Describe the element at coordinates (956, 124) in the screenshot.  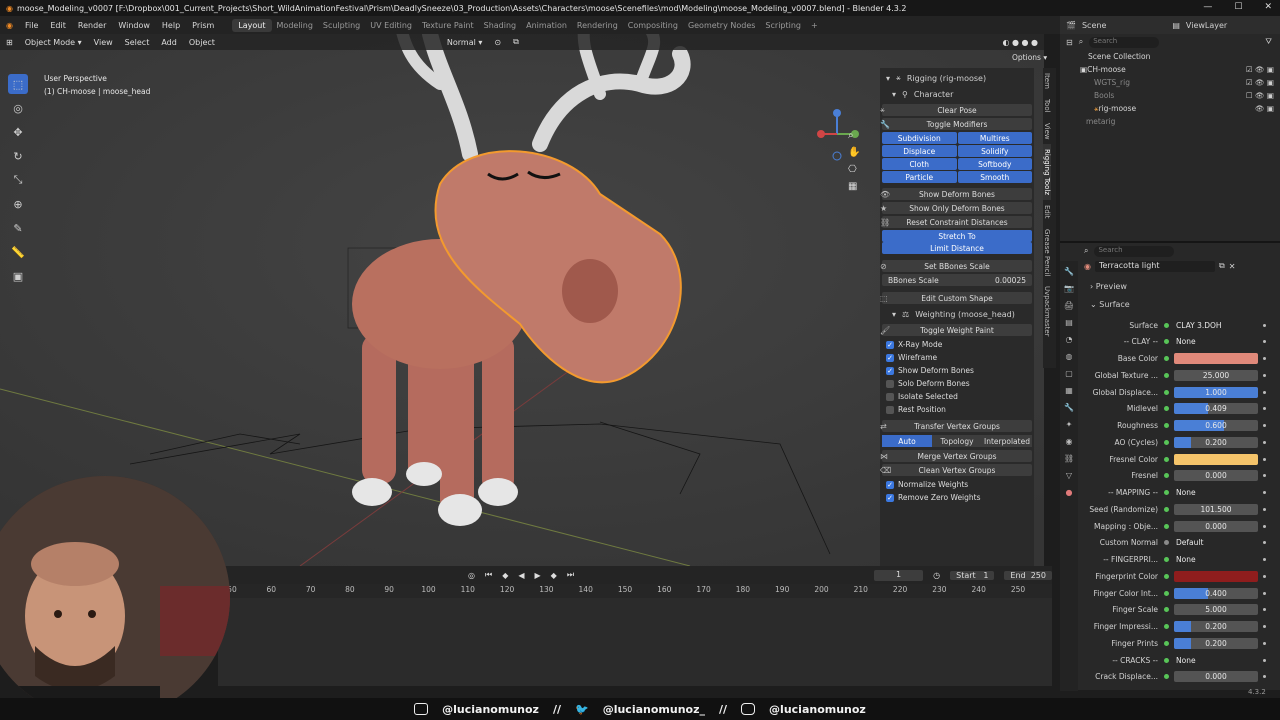
I see `toggle-modifiers-button: 🔧 Toggle Modifiers` at that location.